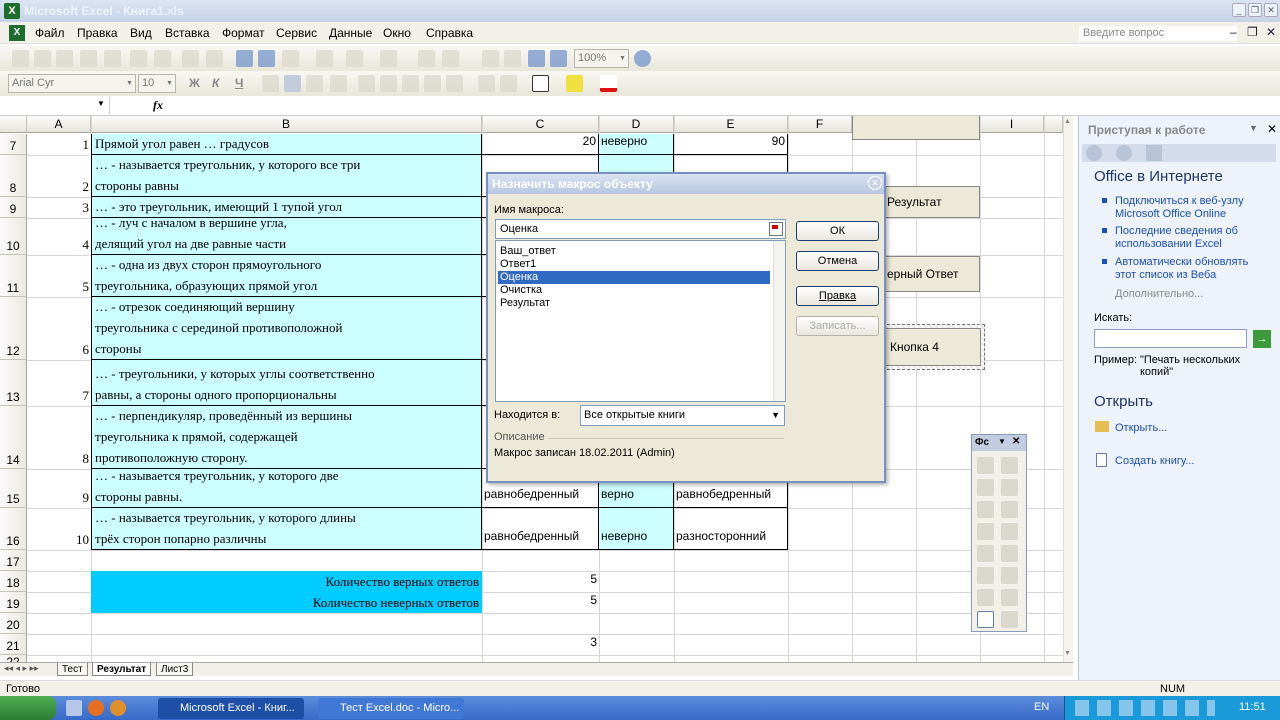  What do you see at coordinates (59, 176) in the screenshot?
I see `cell-a: 2` at bounding box center [59, 176].